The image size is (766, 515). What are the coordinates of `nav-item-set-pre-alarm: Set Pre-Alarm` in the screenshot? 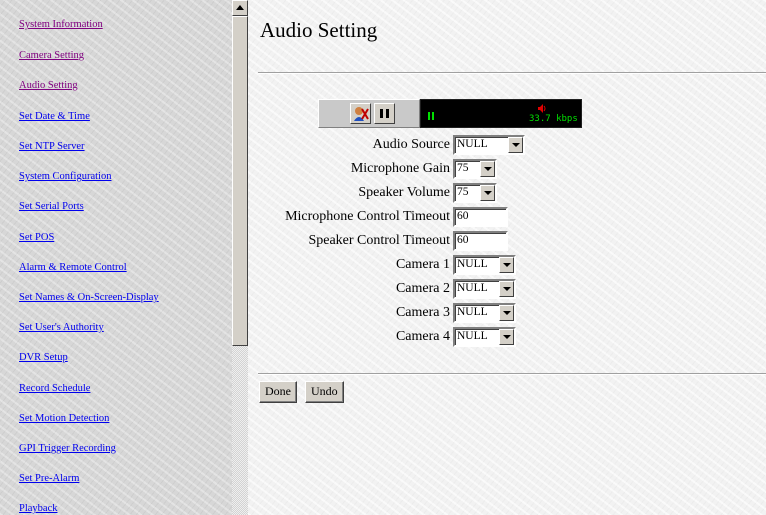 It's located at (49, 479).